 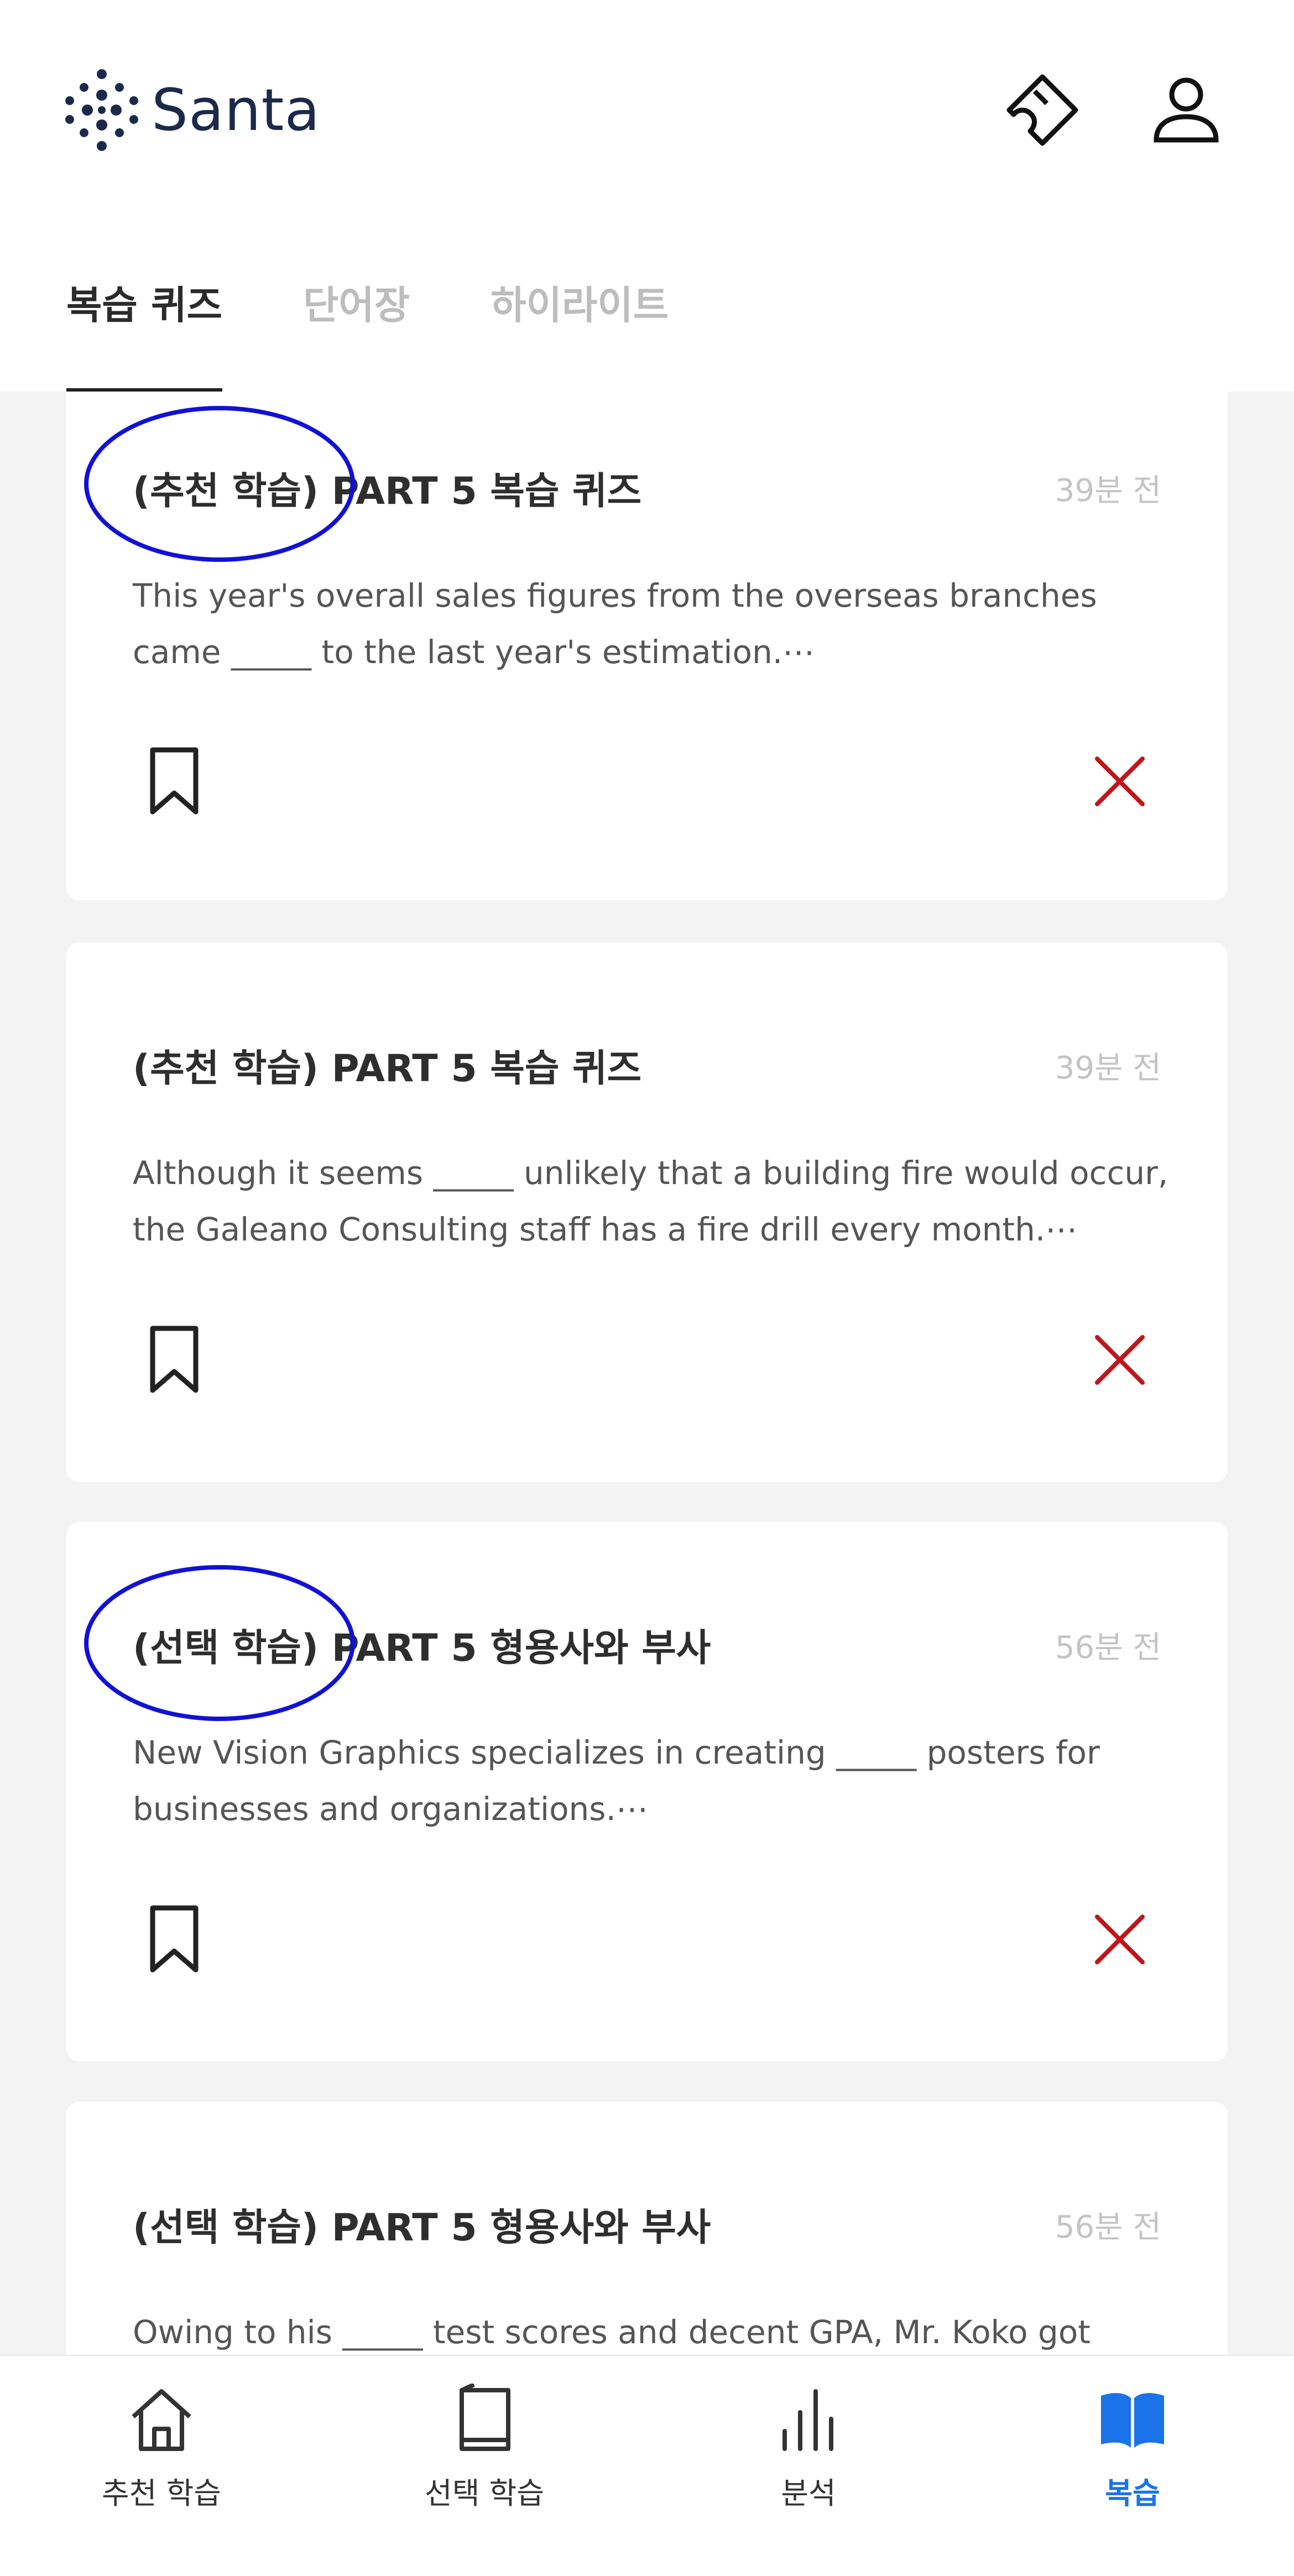 What do you see at coordinates (101, 110) in the screenshot?
I see `santa-logo-icon` at bounding box center [101, 110].